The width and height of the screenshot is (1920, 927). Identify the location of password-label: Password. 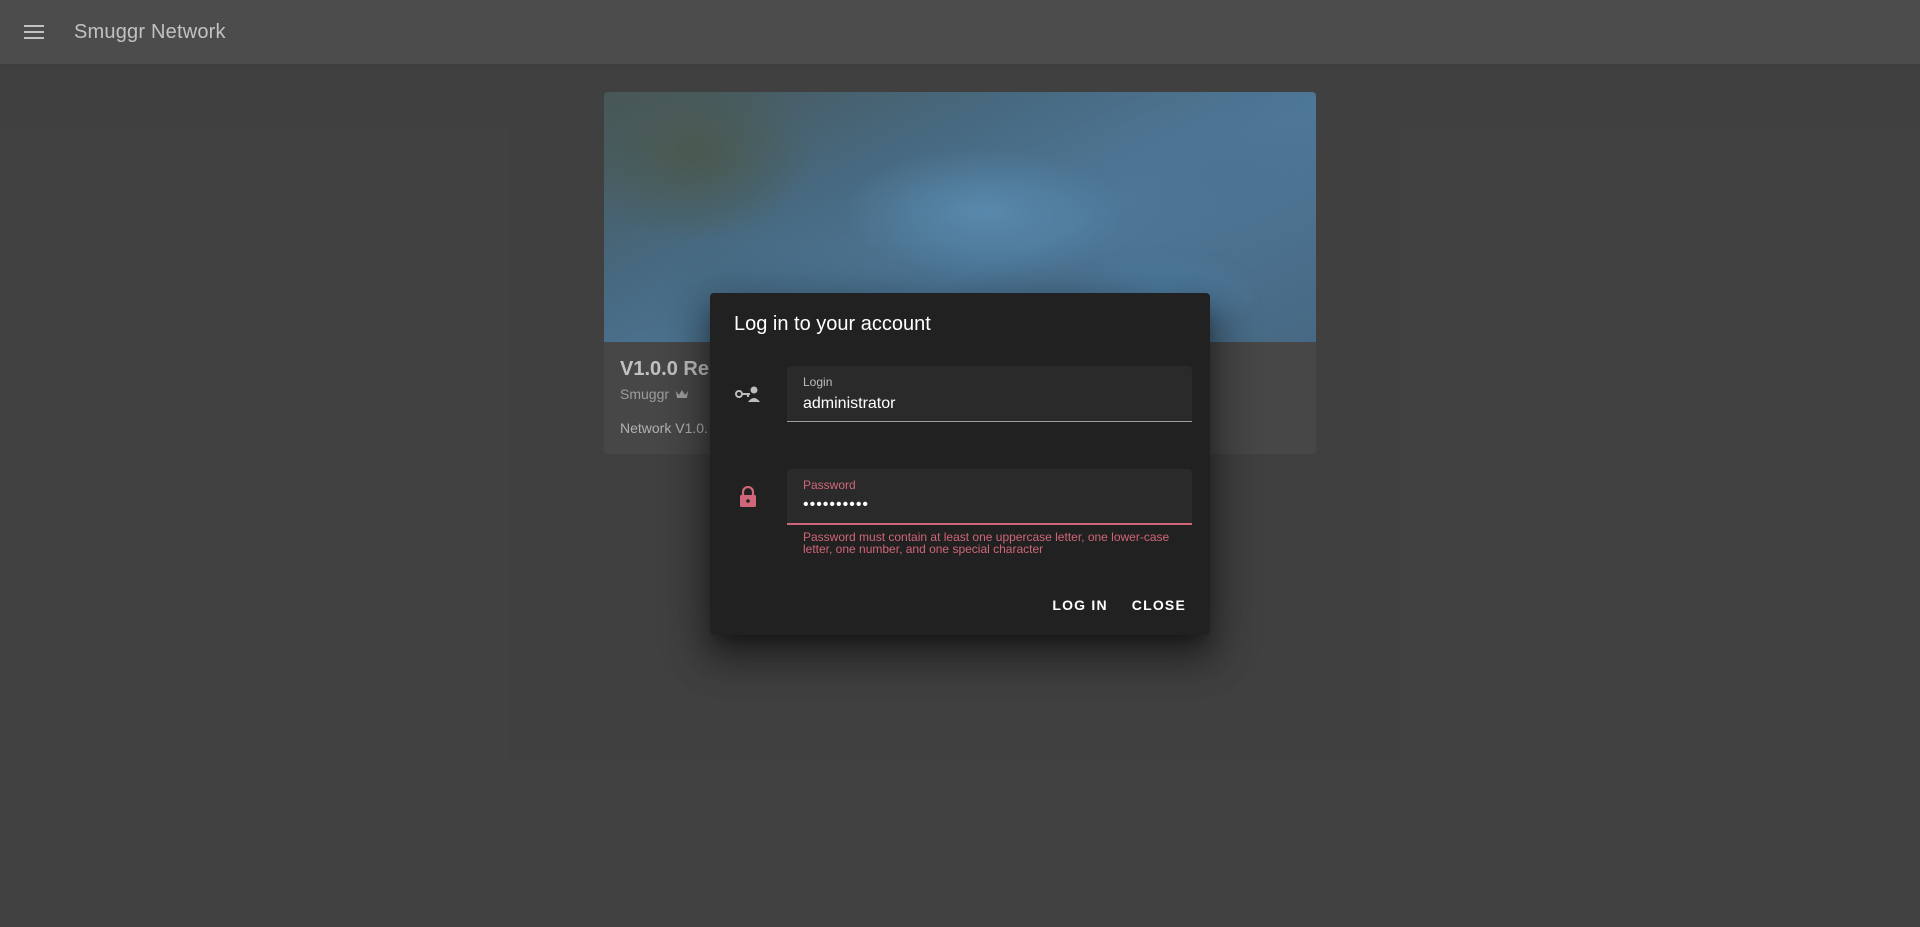
(829, 485).